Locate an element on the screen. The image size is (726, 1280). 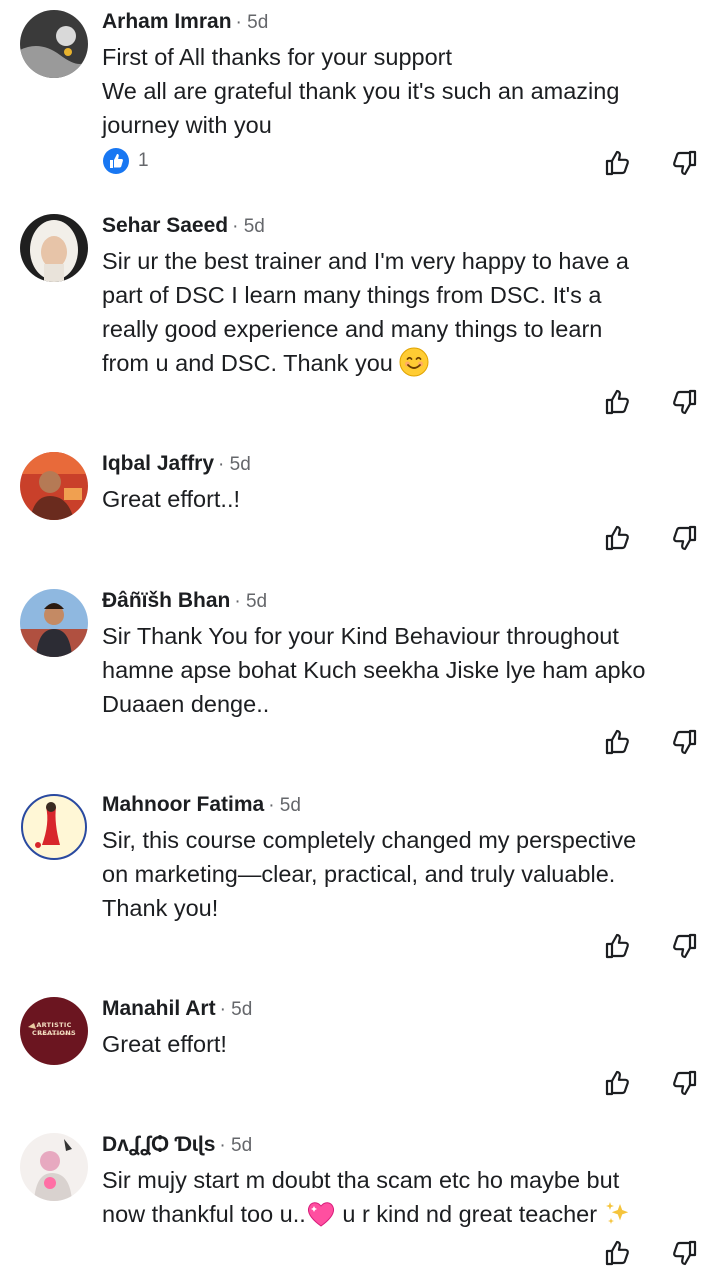
sparkling-heart-emoji-icon is located at coordinates (321, 1218).